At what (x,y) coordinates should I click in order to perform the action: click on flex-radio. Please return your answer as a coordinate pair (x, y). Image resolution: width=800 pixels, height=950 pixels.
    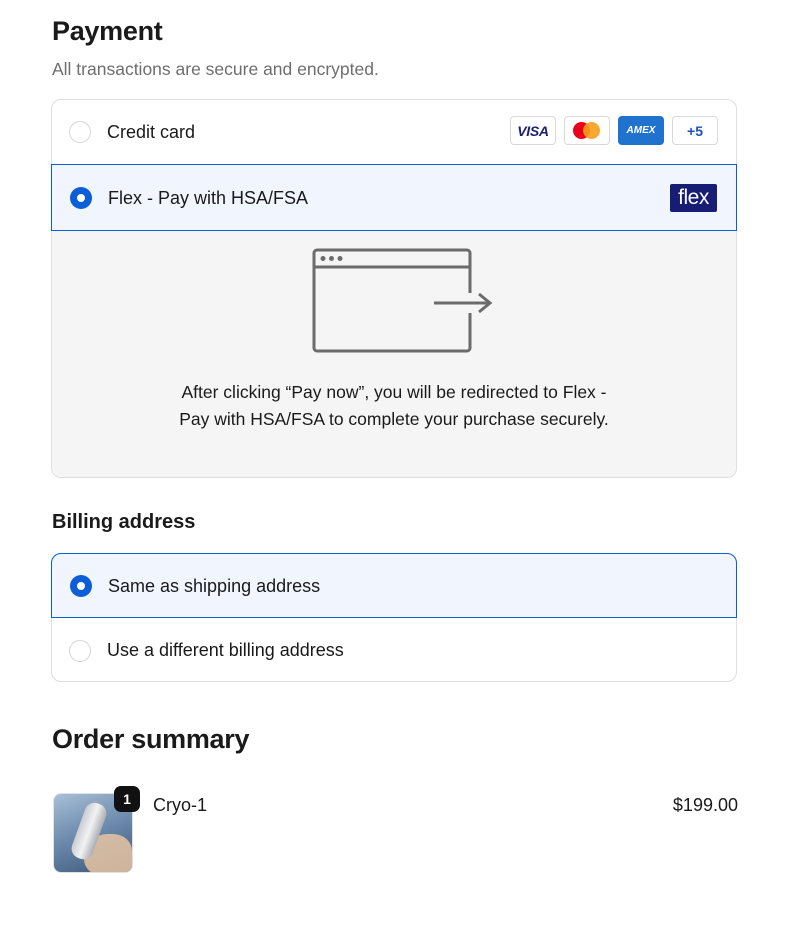
    Looking at the image, I should click on (81, 198).